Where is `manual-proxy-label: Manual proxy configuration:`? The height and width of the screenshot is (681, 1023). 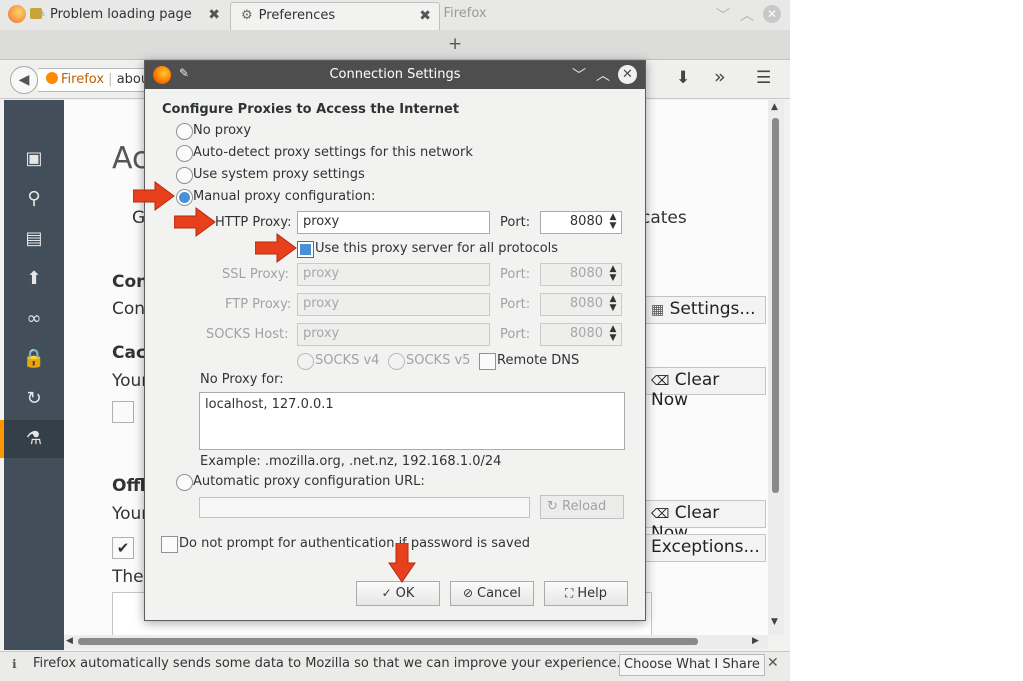 manual-proxy-label: Manual proxy configuration: is located at coordinates (284, 196).